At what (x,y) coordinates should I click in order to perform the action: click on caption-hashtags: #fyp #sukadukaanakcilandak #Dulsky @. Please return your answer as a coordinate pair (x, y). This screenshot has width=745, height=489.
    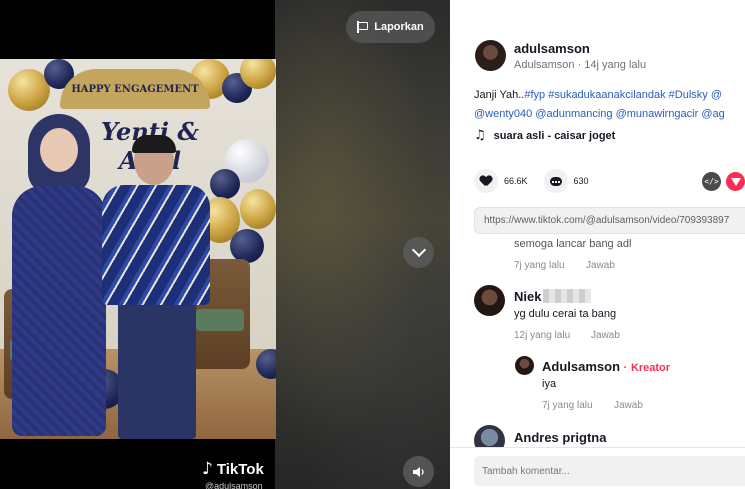
    Looking at the image, I should click on (623, 95).